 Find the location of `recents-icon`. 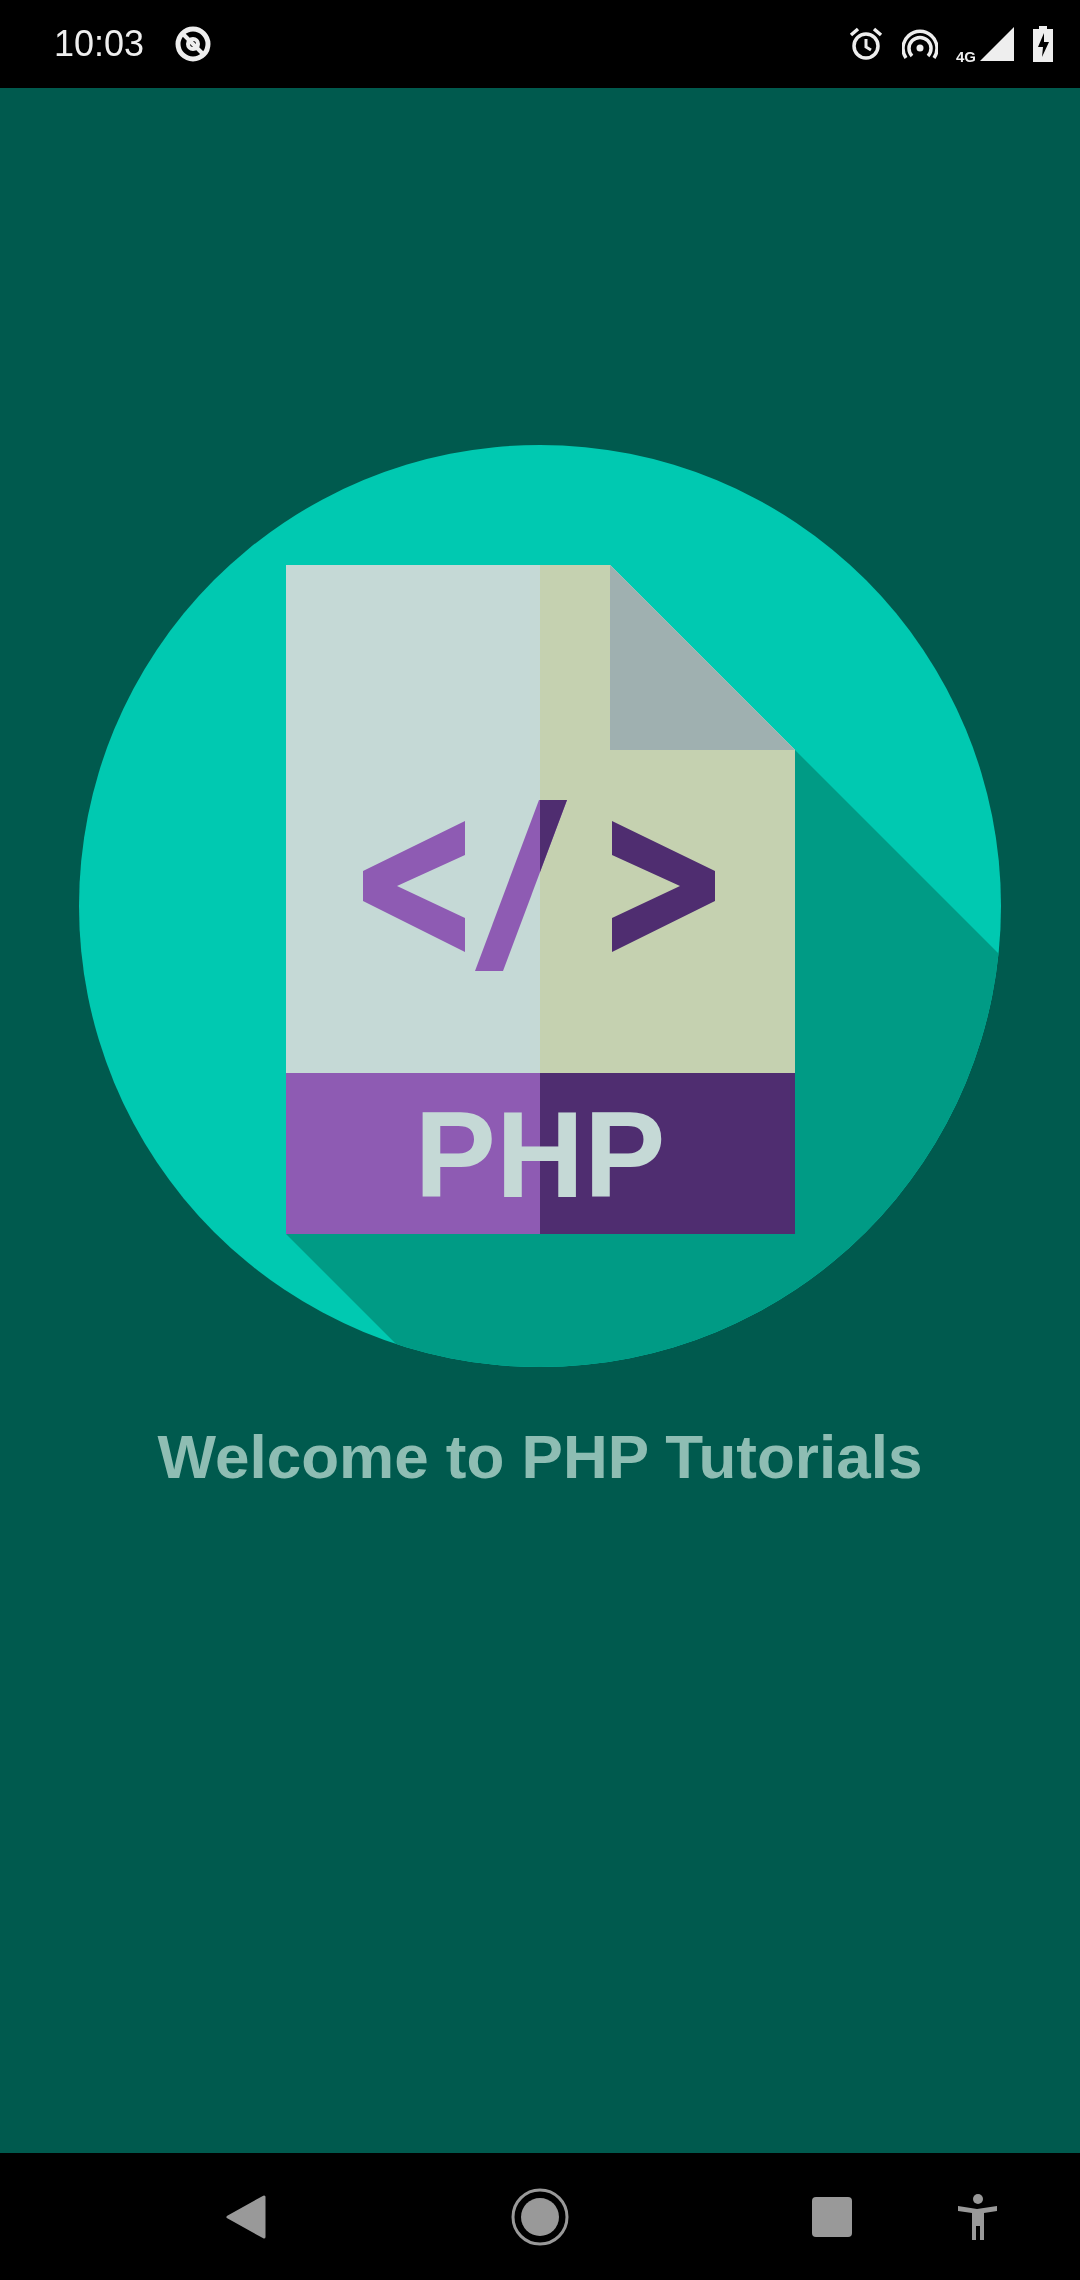

recents-icon is located at coordinates (832, 2216).